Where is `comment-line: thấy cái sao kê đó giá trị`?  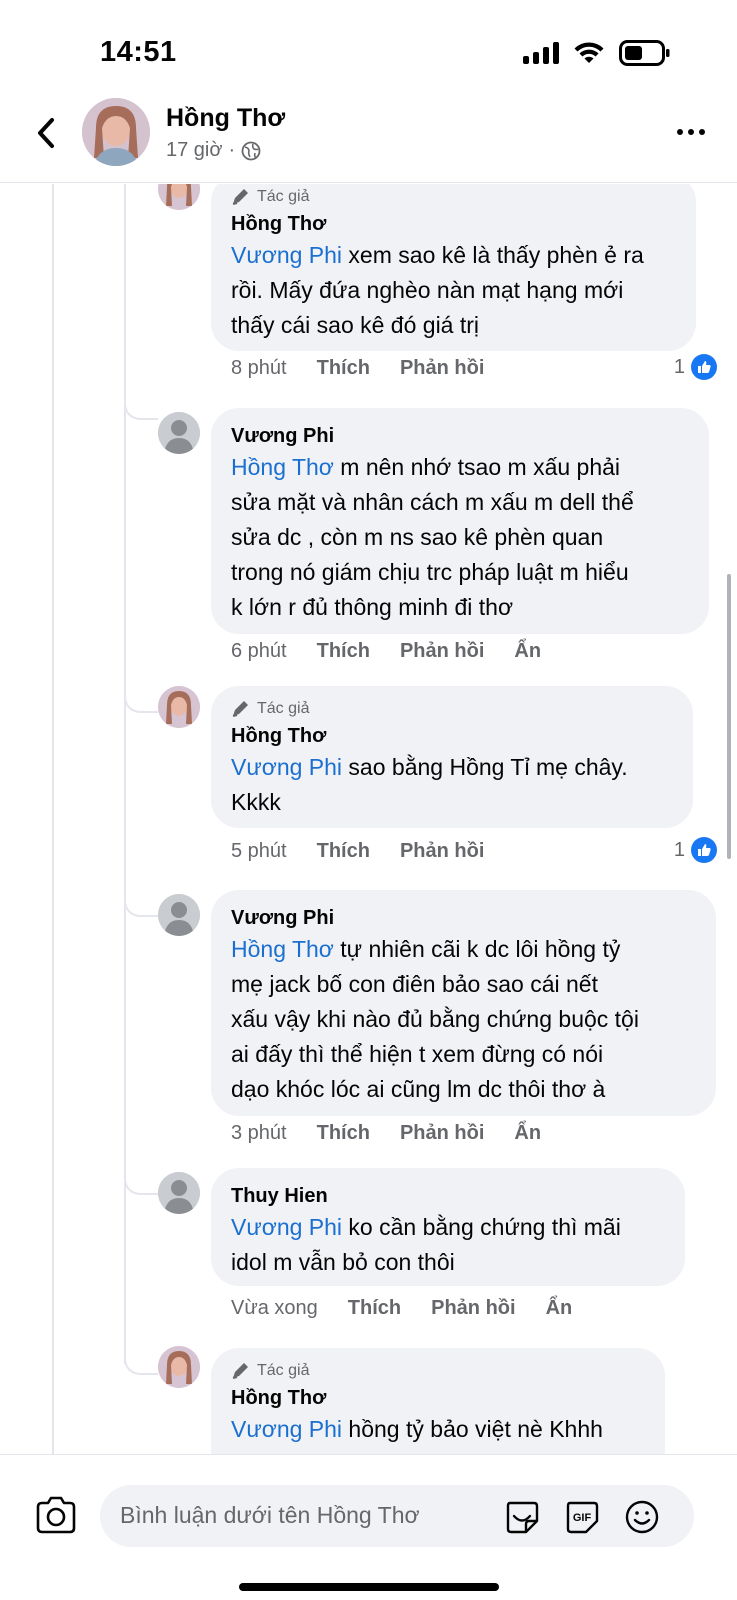 comment-line: thấy cái sao kê đó giá trị is located at coordinates (355, 325).